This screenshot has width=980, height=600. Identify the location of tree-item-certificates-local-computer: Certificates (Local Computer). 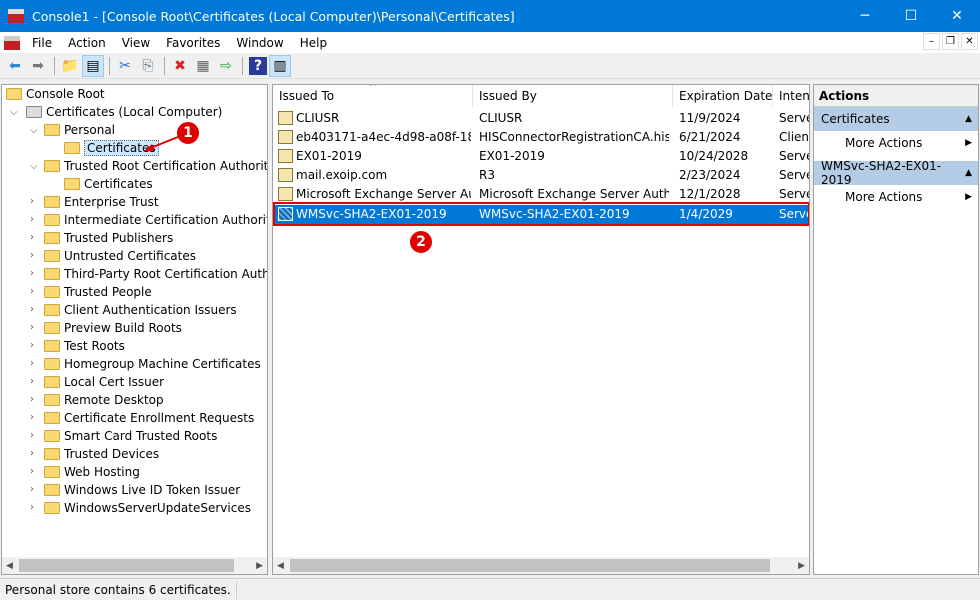
(124, 112).